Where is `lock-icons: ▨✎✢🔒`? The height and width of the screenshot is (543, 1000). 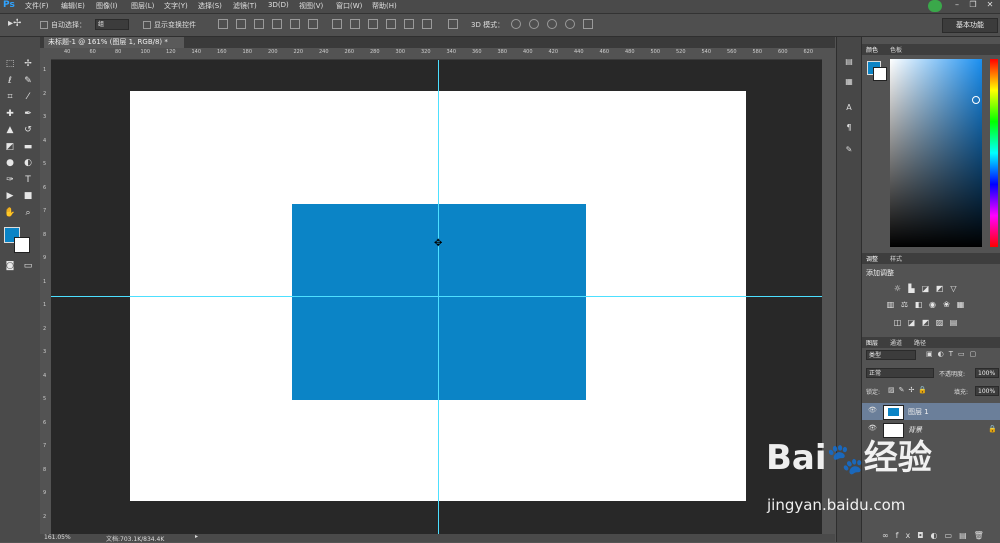 lock-icons: ▨✎✢🔒 is located at coordinates (909, 390).